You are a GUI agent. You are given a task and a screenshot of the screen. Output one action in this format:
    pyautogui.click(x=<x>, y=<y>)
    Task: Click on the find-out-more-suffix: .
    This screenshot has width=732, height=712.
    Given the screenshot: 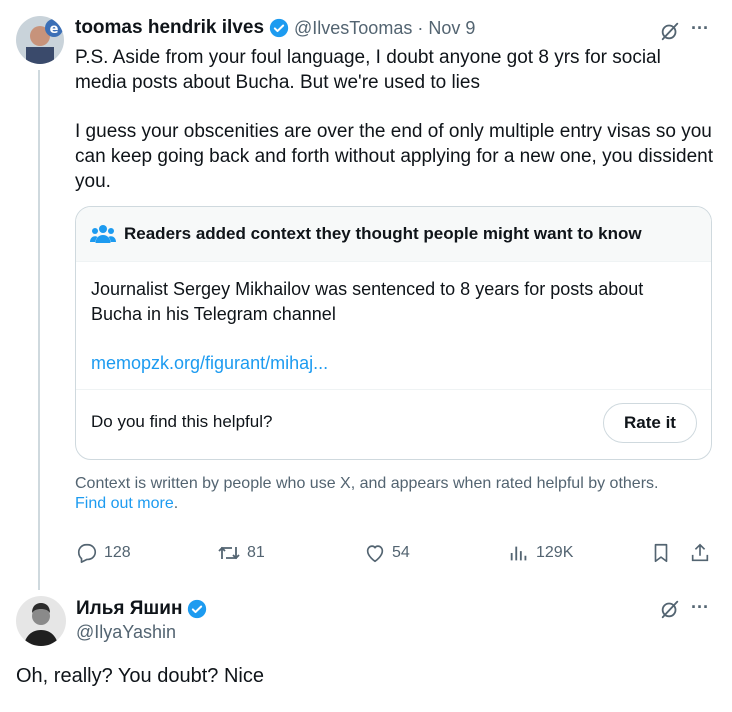 What is the action you would take?
    pyautogui.click(x=176, y=503)
    